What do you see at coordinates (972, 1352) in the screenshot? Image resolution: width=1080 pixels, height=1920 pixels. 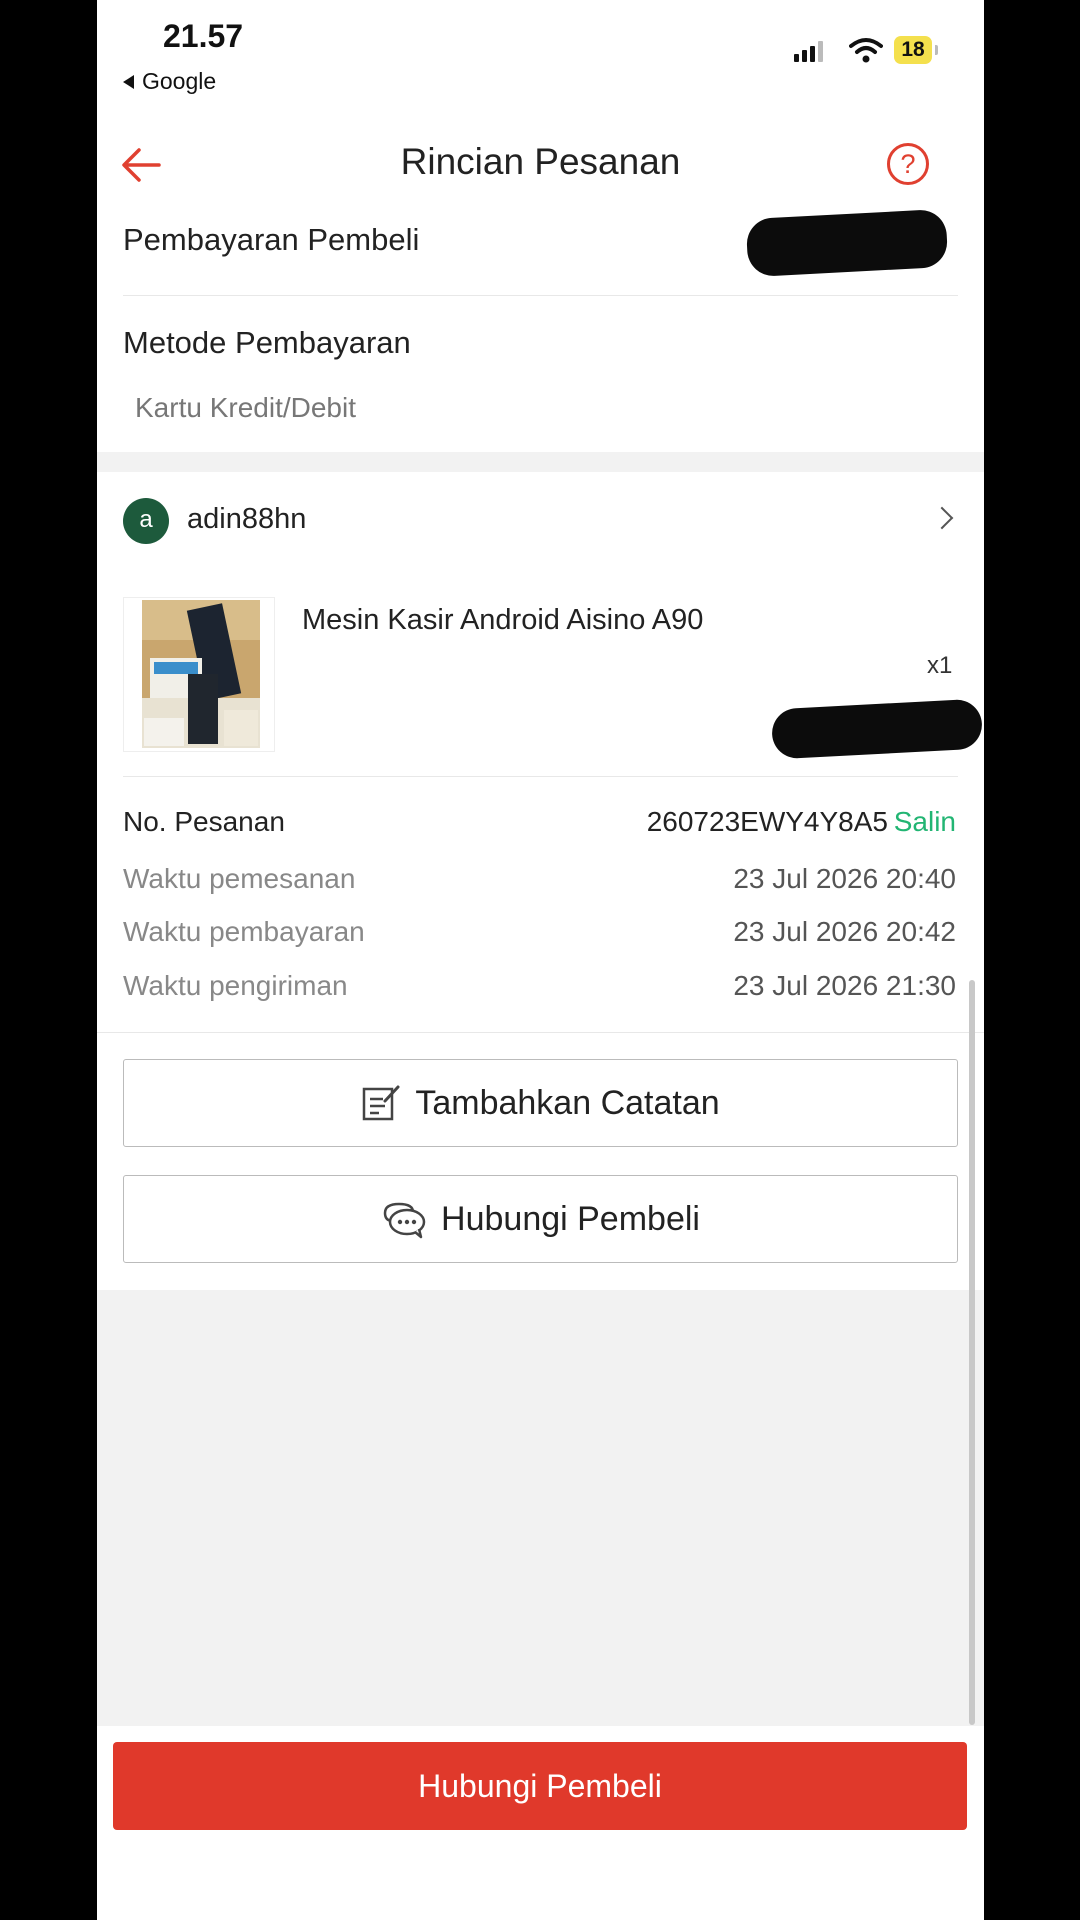 I see `scrollbar` at bounding box center [972, 1352].